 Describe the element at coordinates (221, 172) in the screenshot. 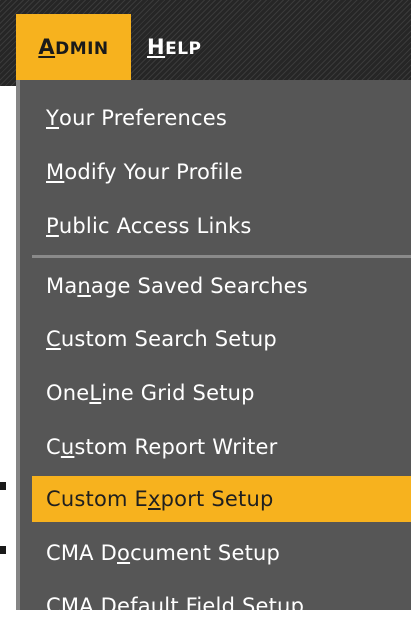

I see `menu-item-modify-profile: Modify Your Profile` at that location.